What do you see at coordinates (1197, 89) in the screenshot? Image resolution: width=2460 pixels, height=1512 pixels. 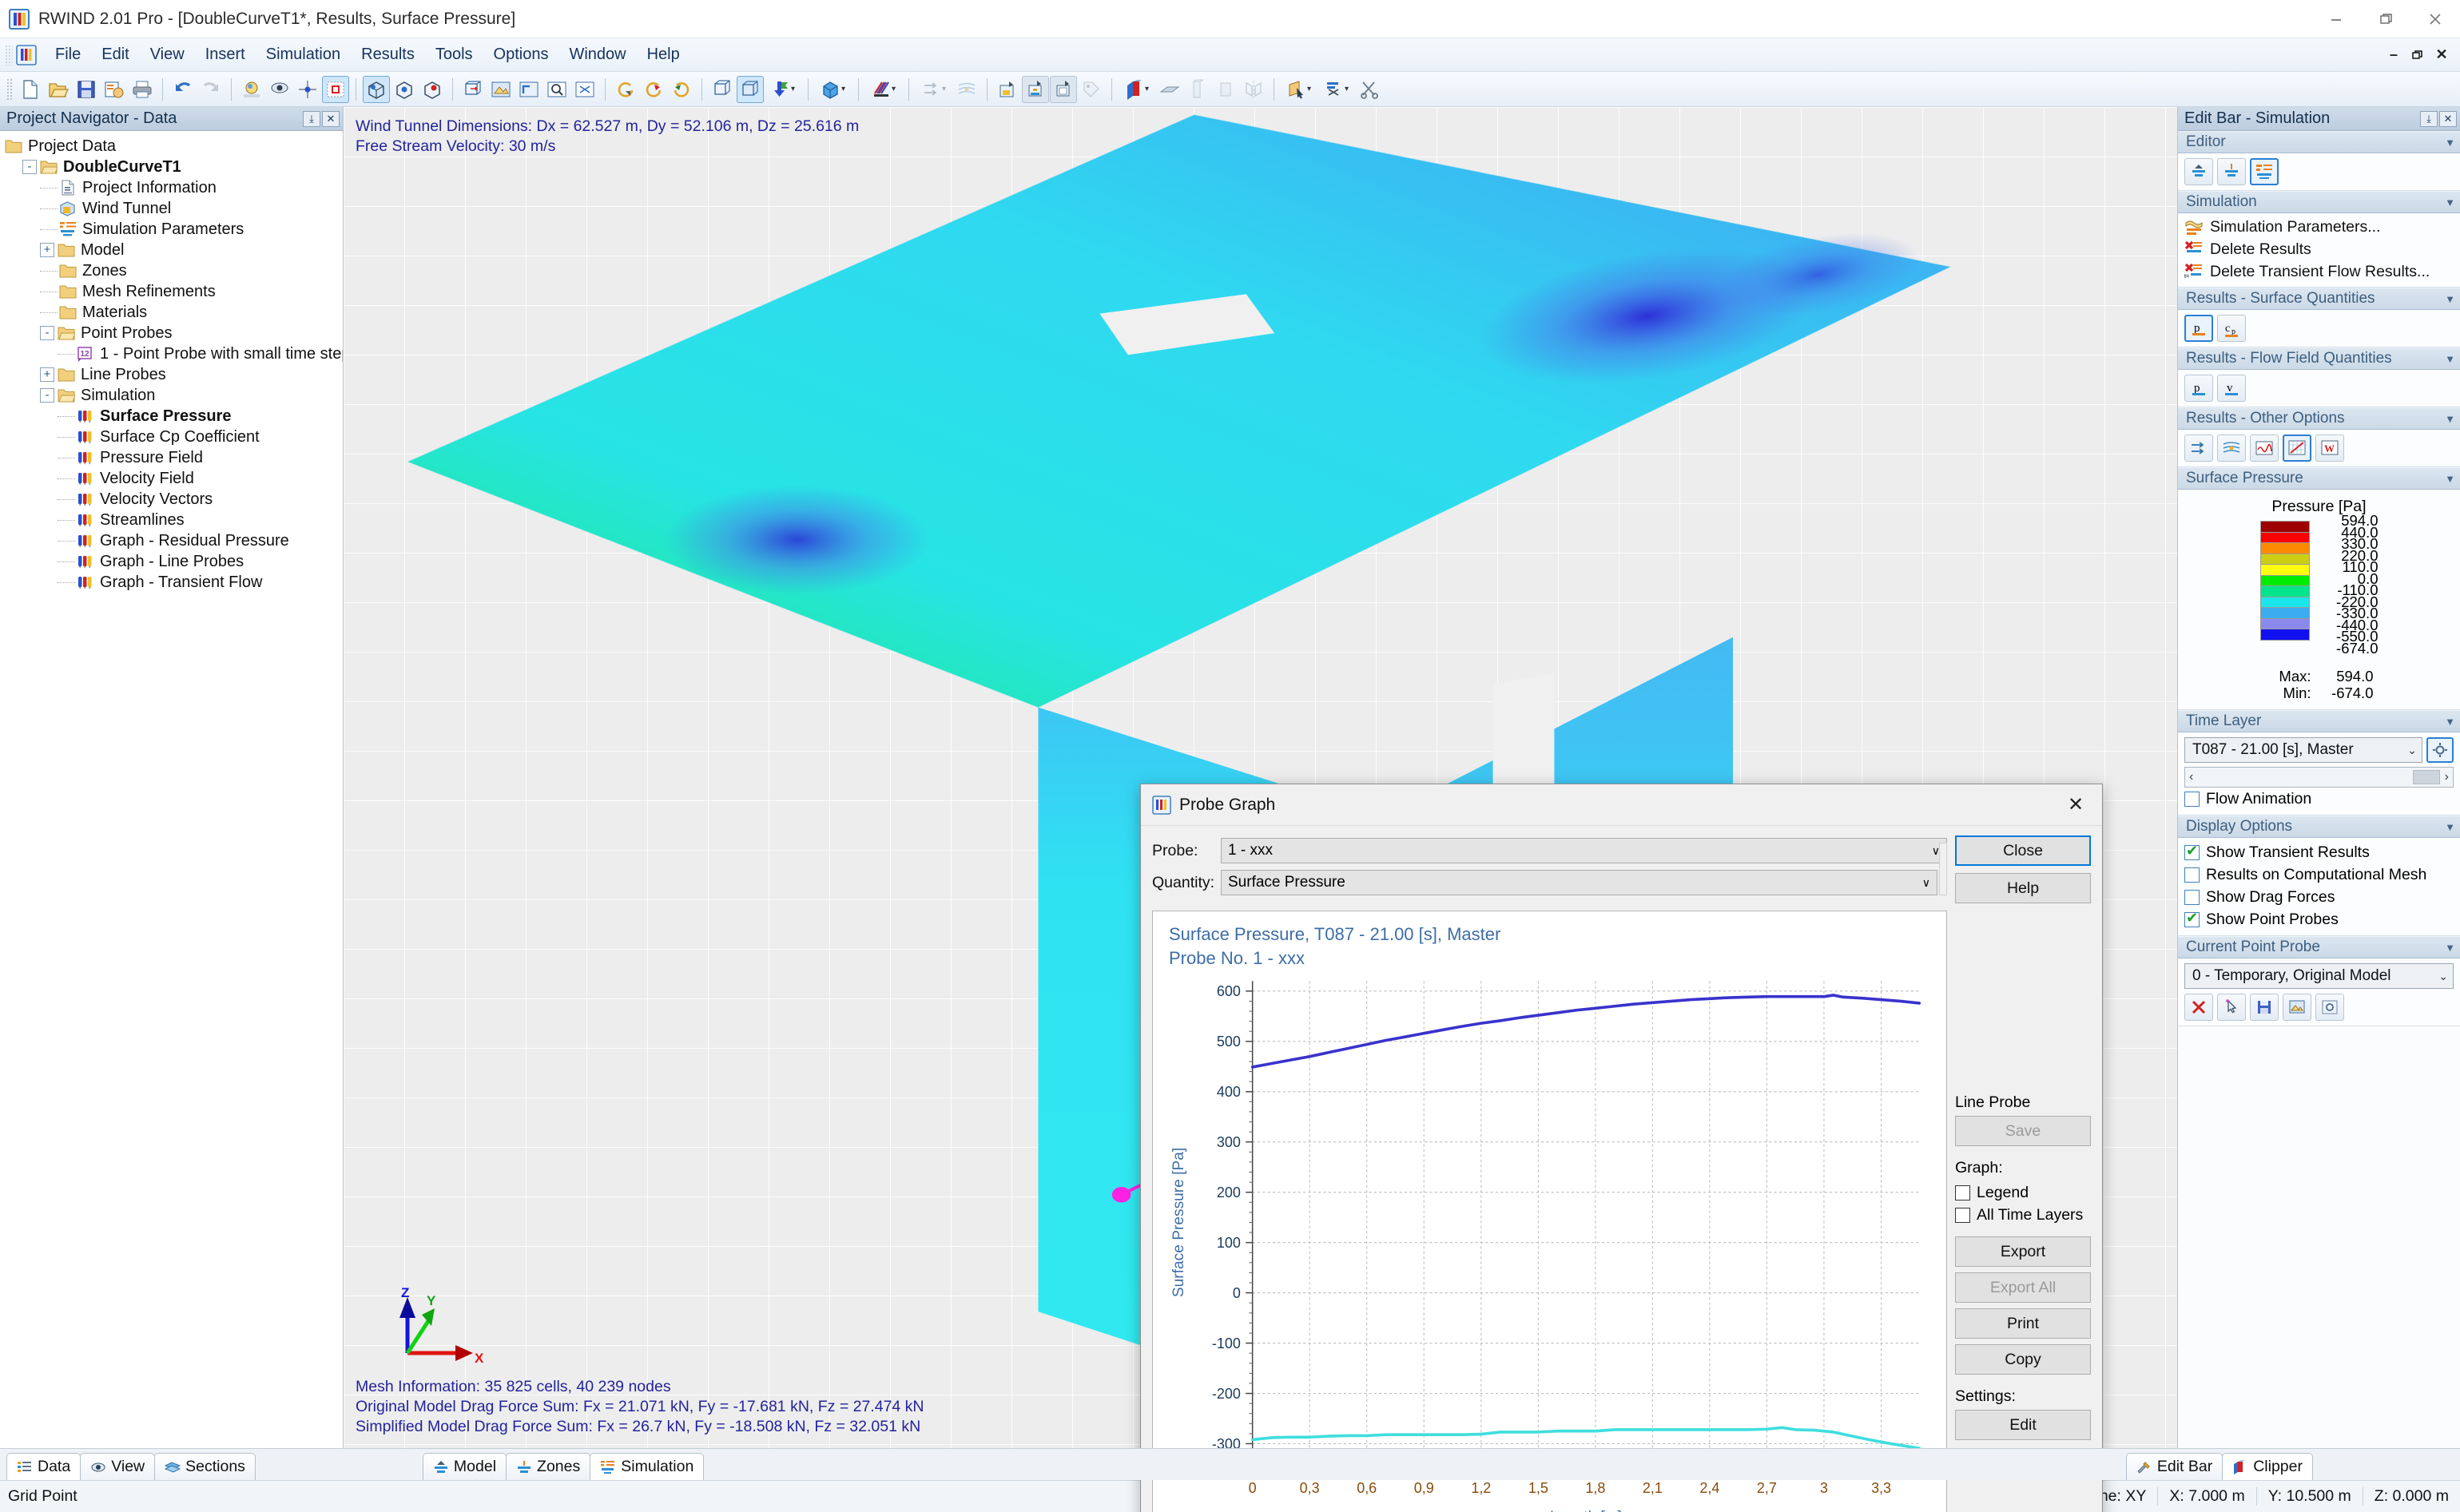 I see `vertical-plane-icon` at bounding box center [1197, 89].